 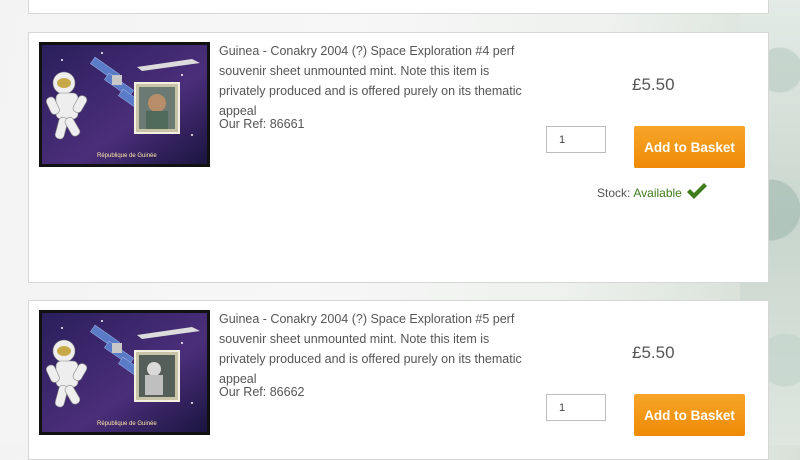 What do you see at coordinates (398, 7) in the screenshot?
I see `previous-product-card` at bounding box center [398, 7].